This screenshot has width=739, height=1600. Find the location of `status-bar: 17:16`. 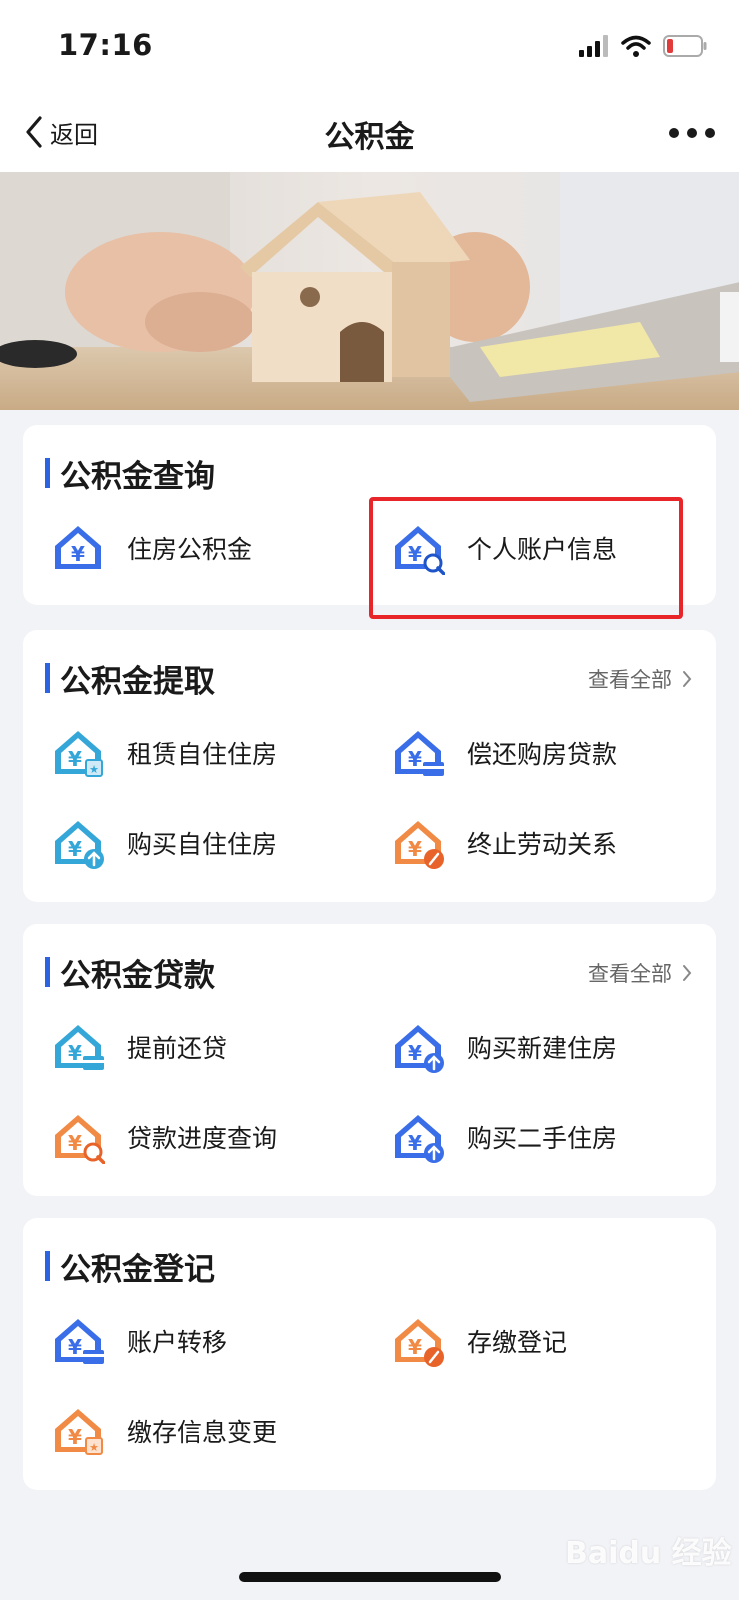

status-bar: 17:16 is located at coordinates (369, 46).